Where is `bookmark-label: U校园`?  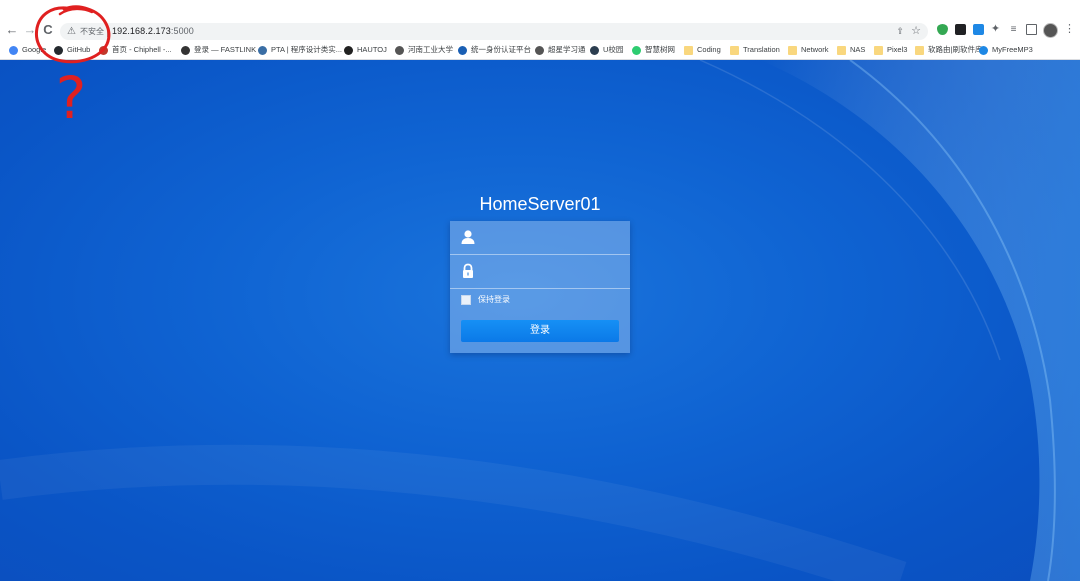 bookmark-label: U校园 is located at coordinates (613, 49).